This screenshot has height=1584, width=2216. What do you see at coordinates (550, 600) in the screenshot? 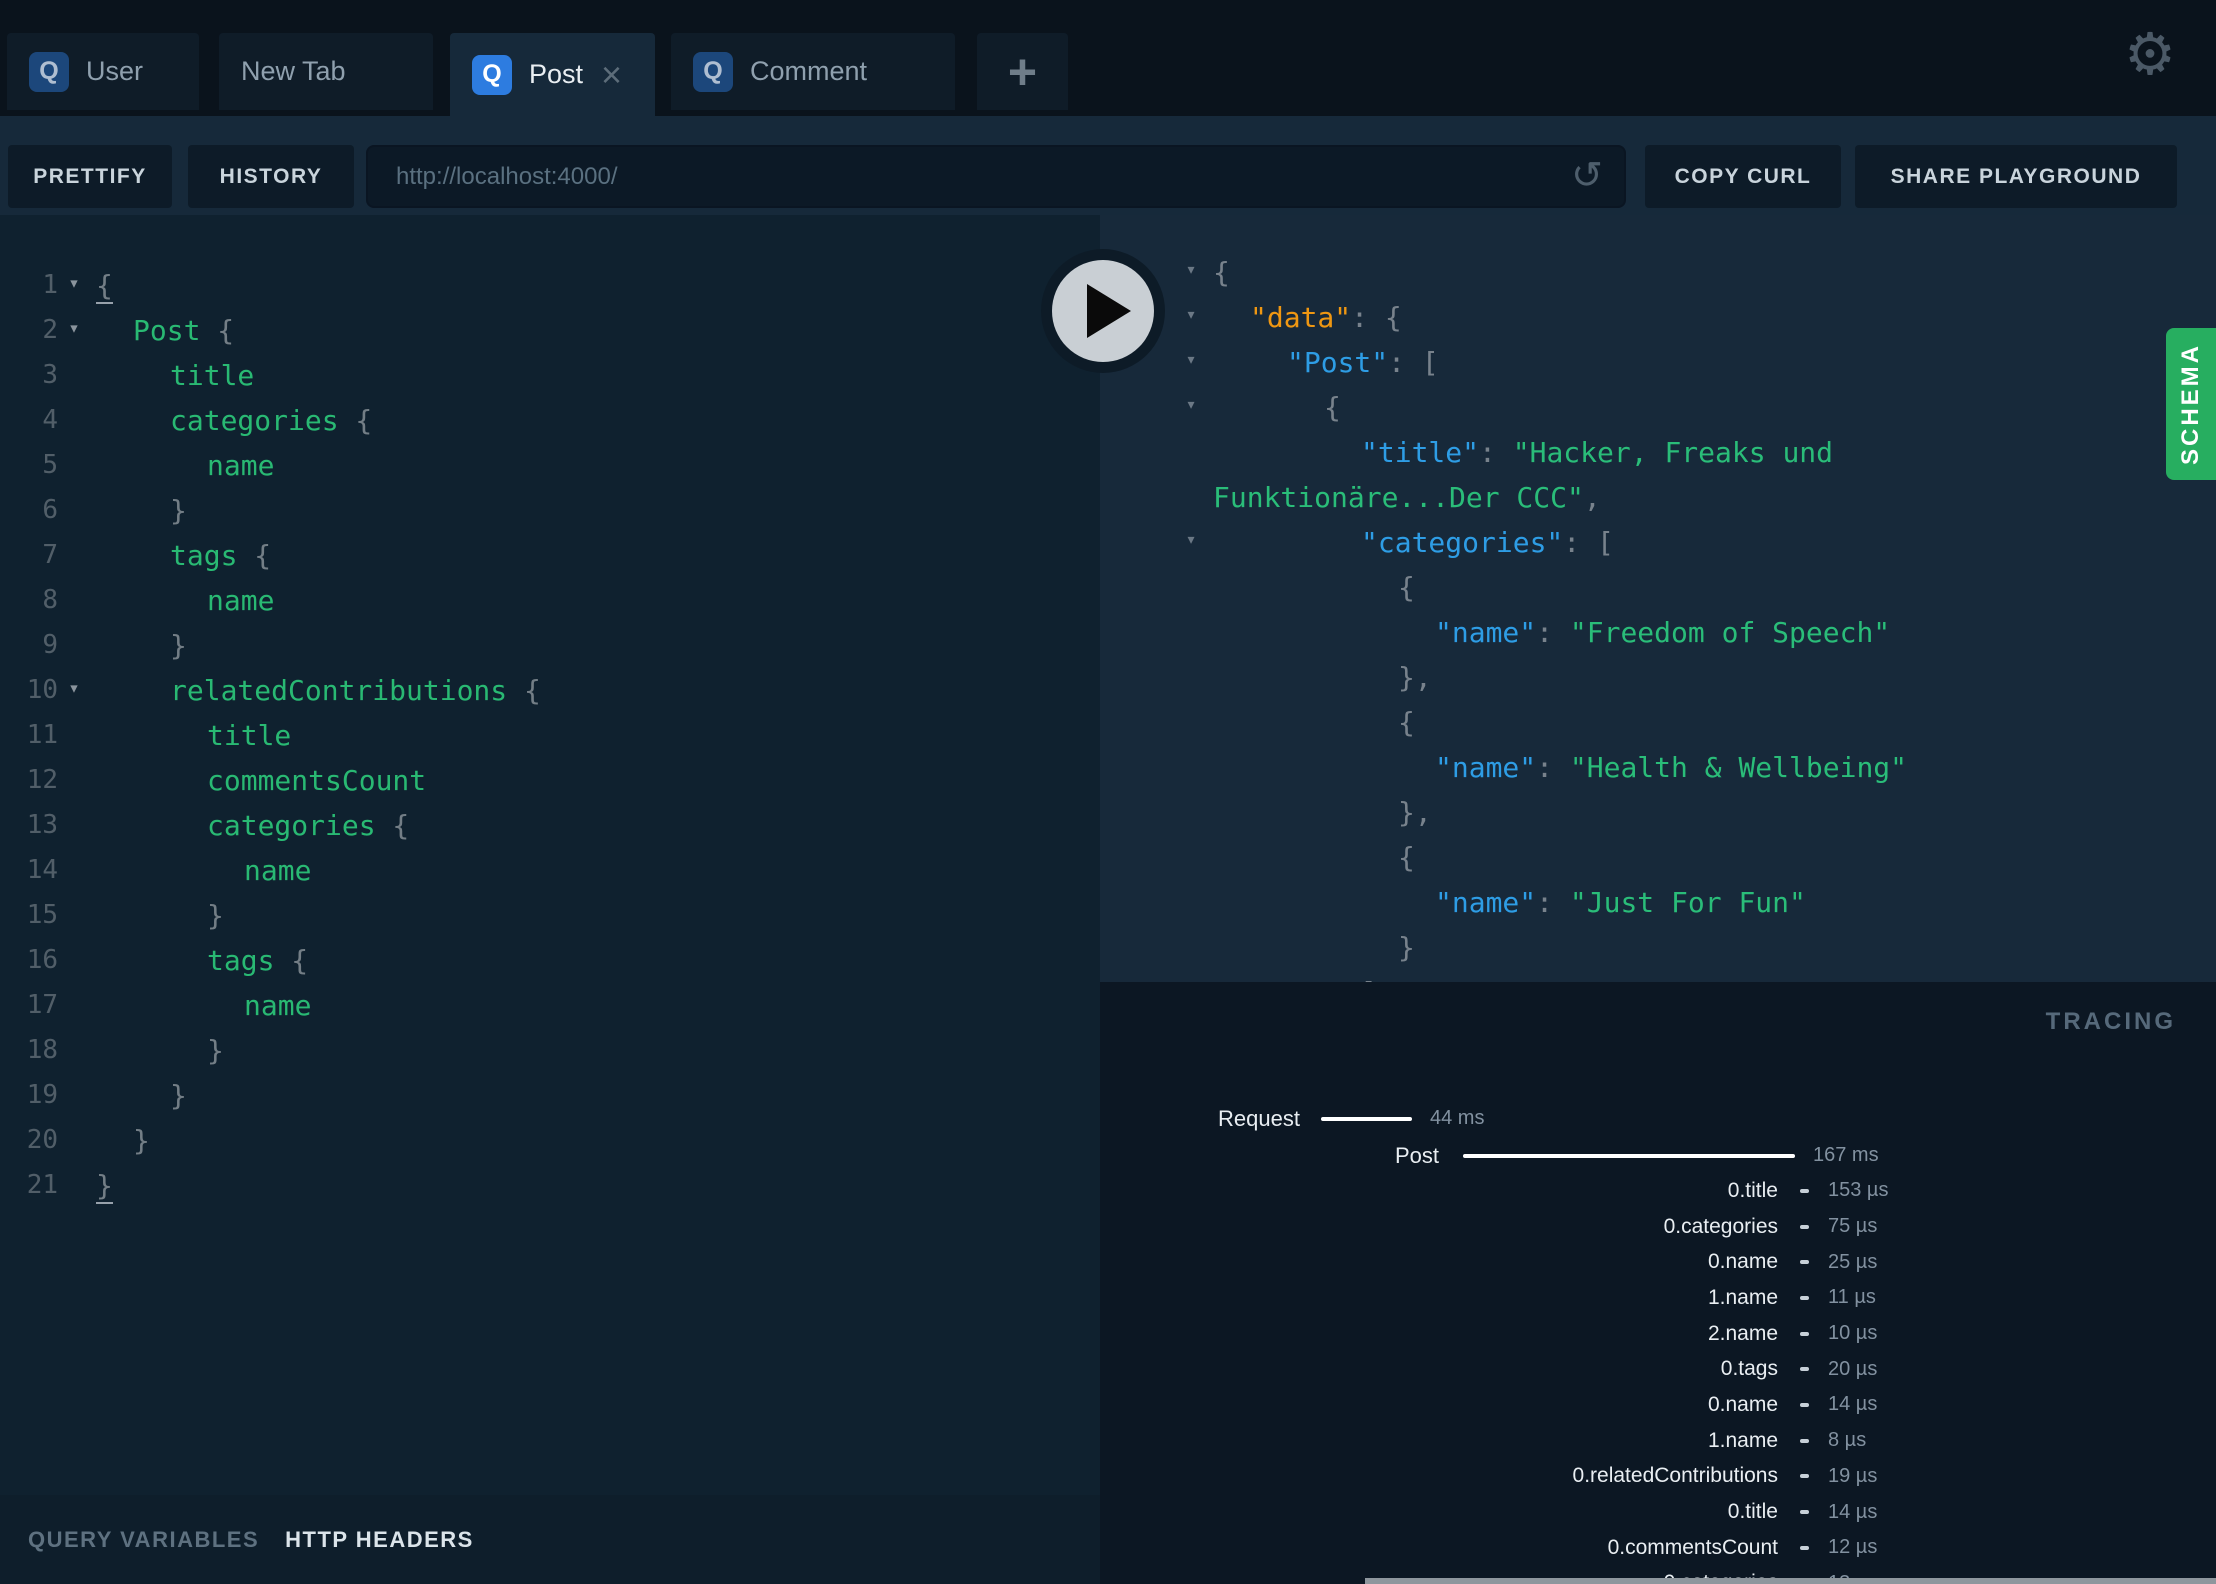
I see `editor-line: 8 name` at bounding box center [550, 600].